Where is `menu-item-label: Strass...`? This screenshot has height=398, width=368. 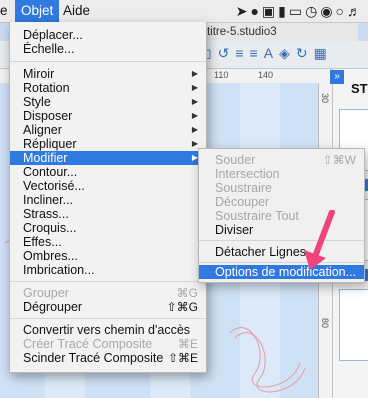
menu-item-label: Strass... is located at coordinates (46, 214).